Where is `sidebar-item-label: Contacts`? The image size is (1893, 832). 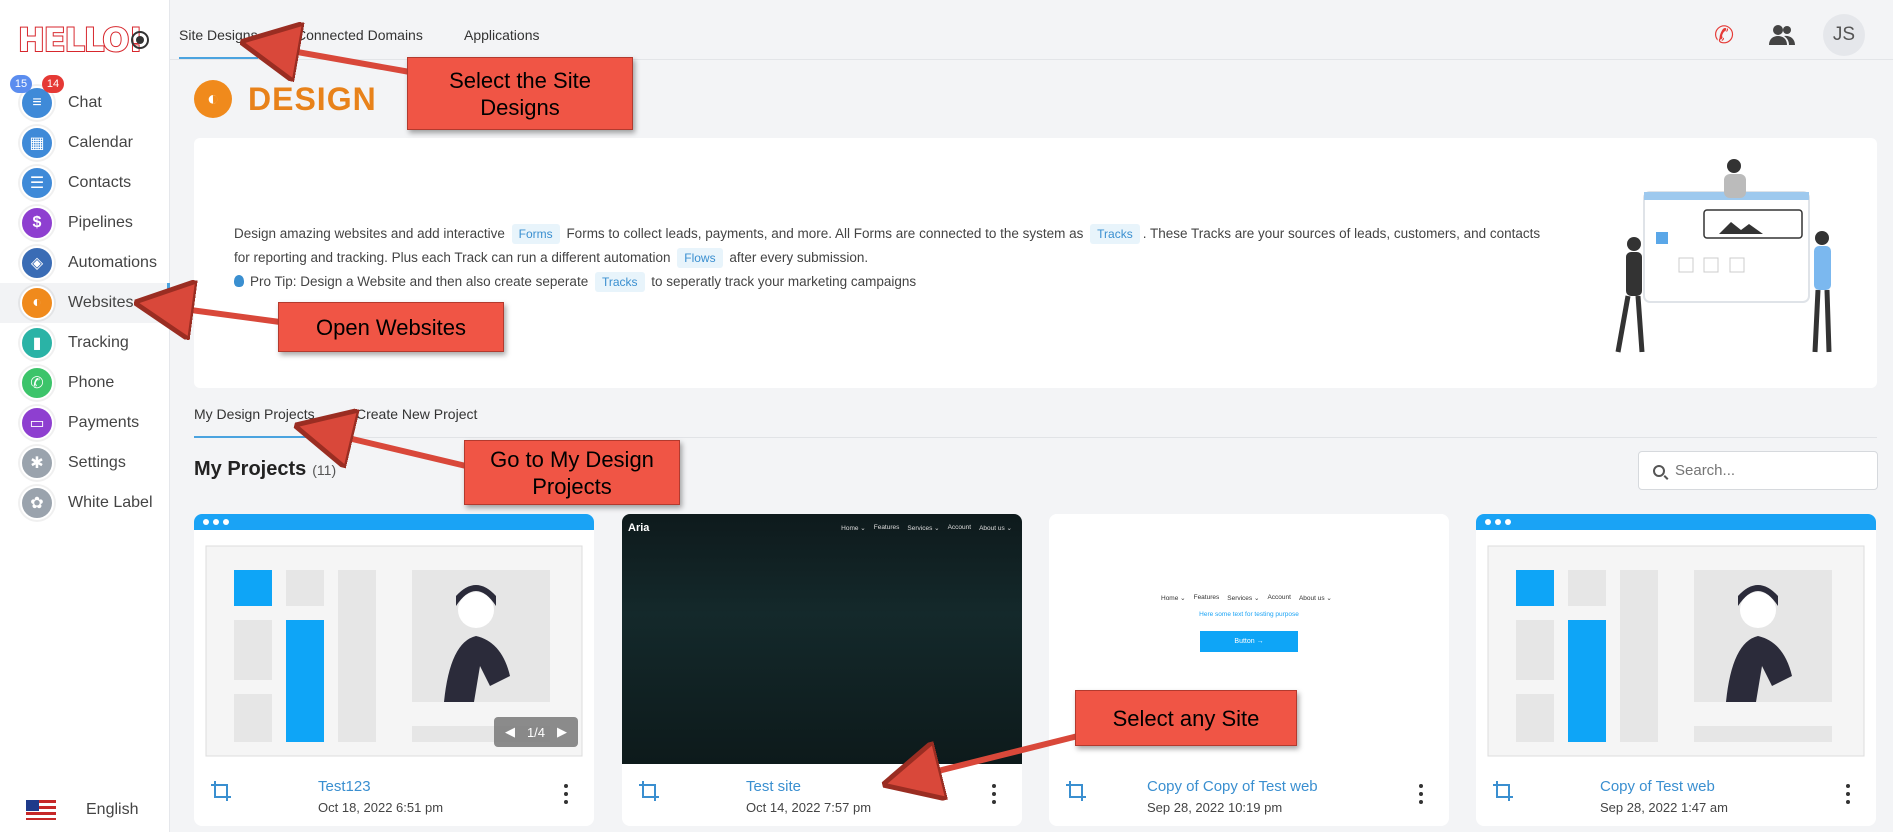
sidebar-item-label: Contacts is located at coordinates (100, 182).